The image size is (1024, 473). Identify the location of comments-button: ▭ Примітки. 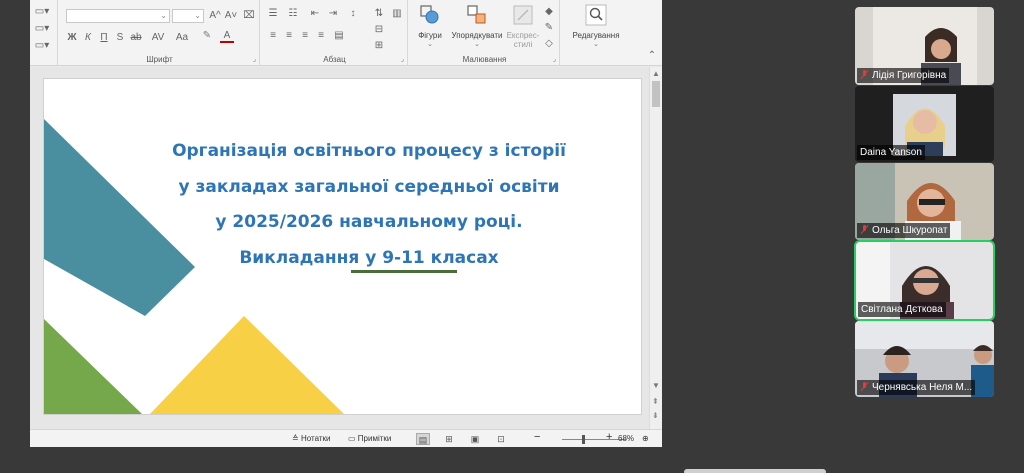
(369, 439).